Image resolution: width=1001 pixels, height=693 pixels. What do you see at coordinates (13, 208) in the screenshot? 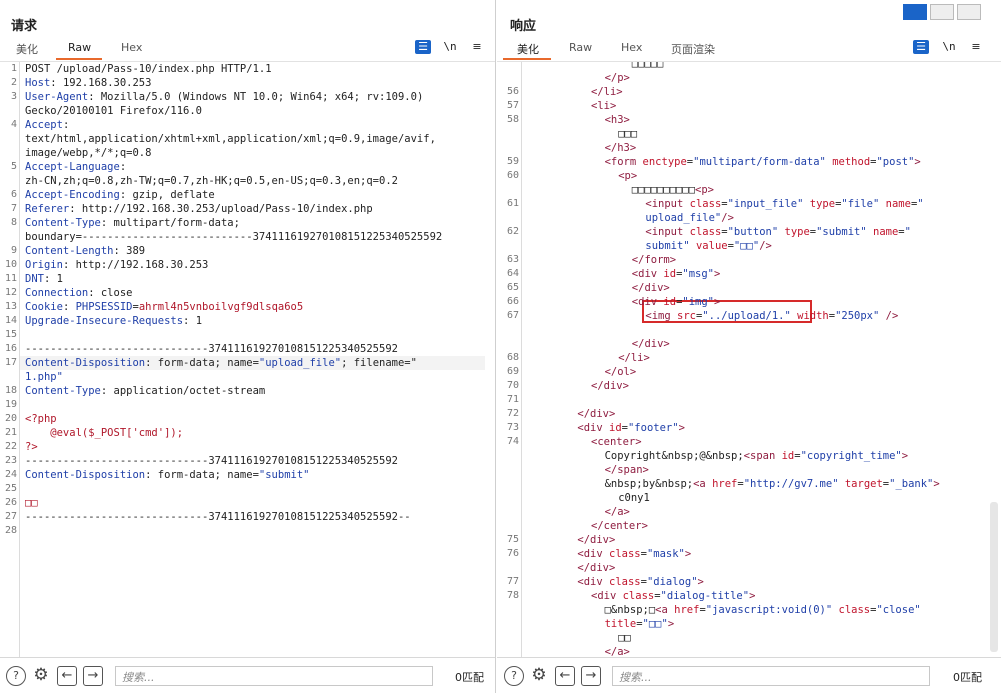
I see `line-number: 7` at bounding box center [13, 208].